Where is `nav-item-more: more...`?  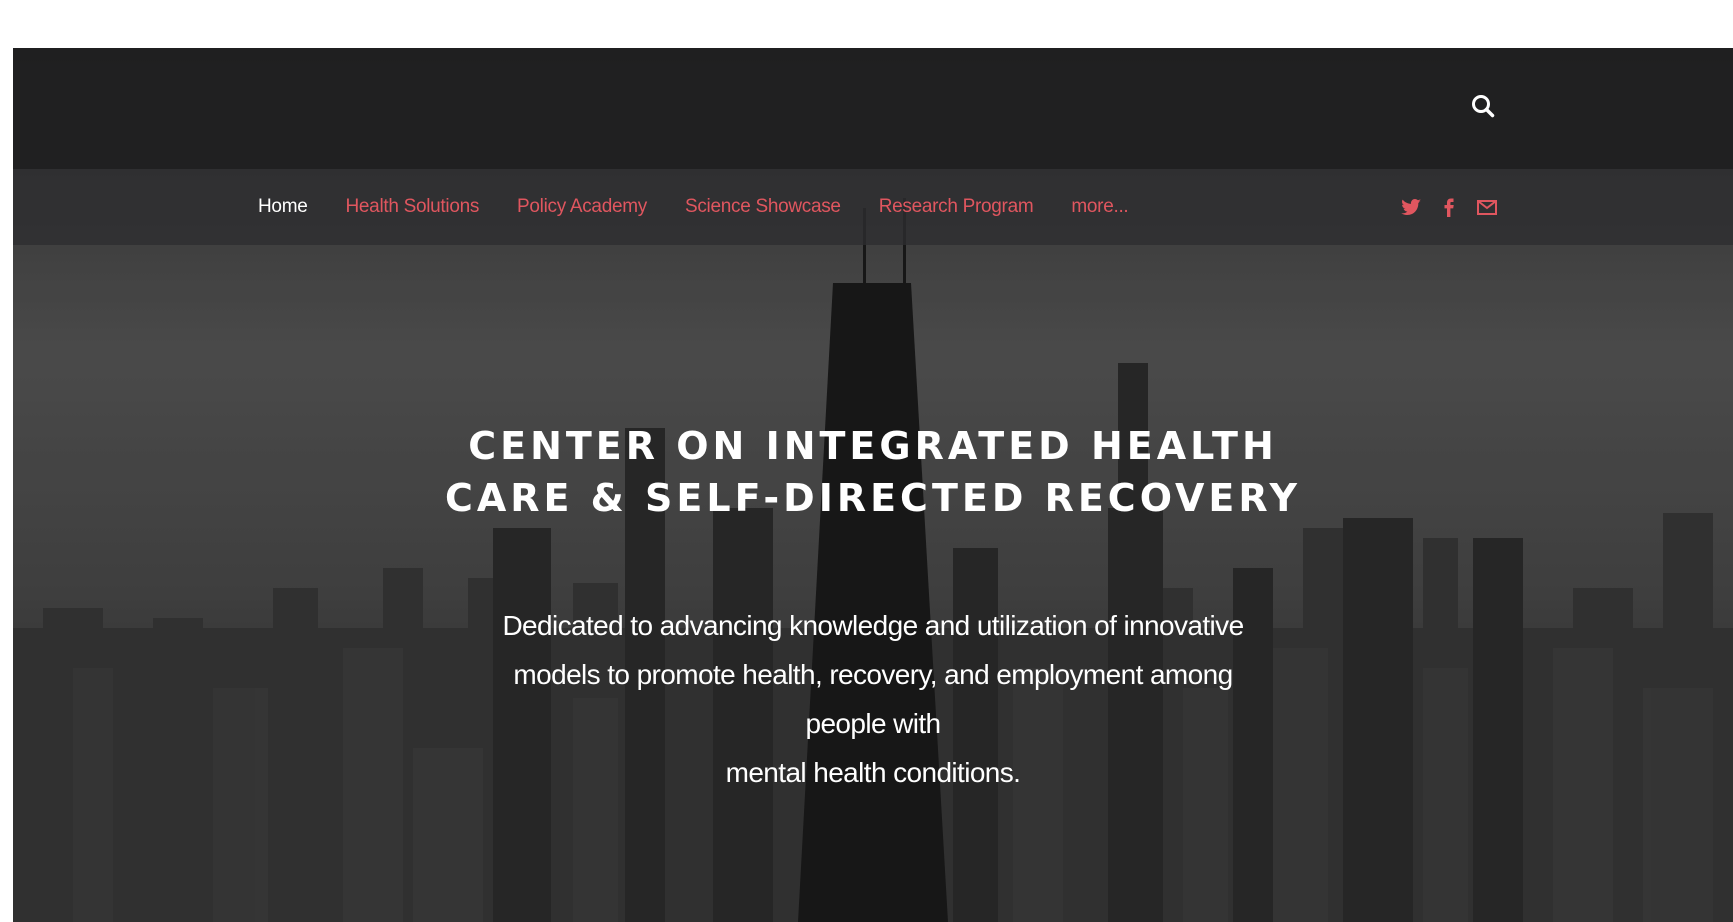
nav-item-more: more... is located at coordinates (1099, 207).